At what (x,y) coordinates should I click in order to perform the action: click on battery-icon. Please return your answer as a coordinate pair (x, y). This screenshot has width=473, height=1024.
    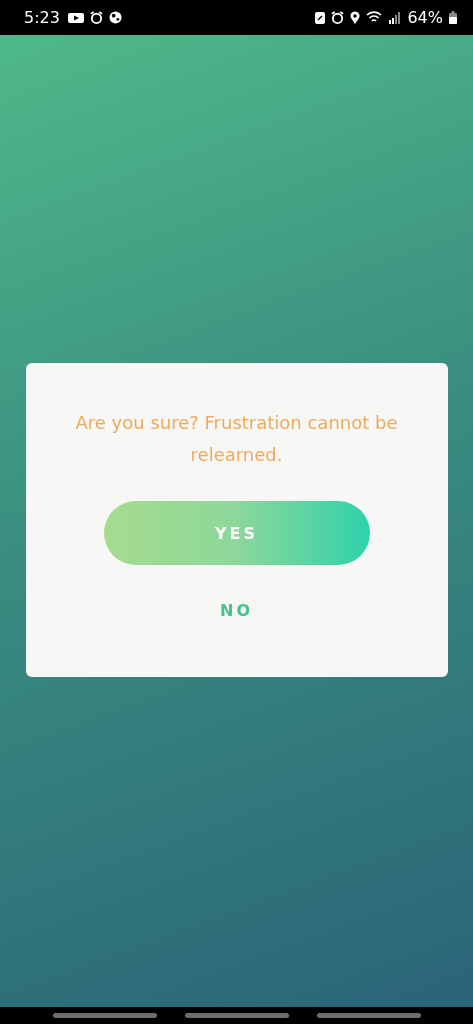
    Looking at the image, I should click on (453, 17).